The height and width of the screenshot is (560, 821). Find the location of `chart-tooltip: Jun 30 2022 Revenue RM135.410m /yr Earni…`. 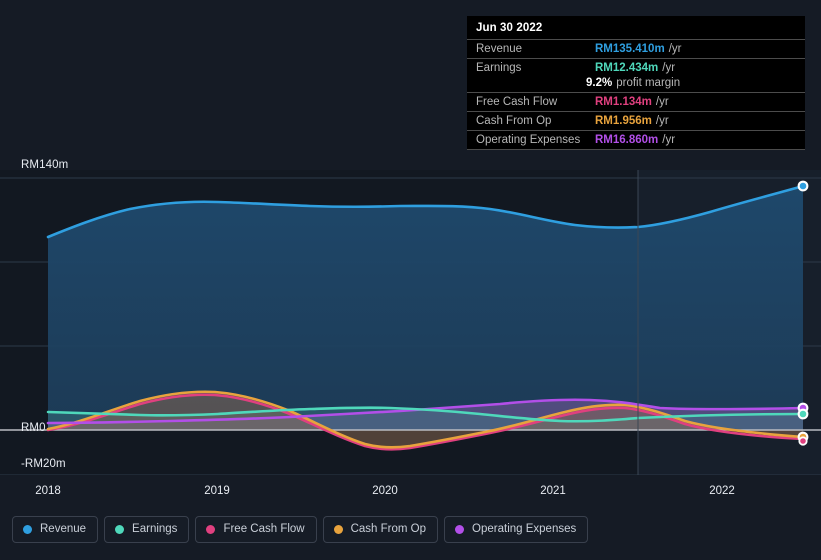

chart-tooltip: Jun 30 2022 Revenue RM135.410m /yr Earni… is located at coordinates (636, 83).